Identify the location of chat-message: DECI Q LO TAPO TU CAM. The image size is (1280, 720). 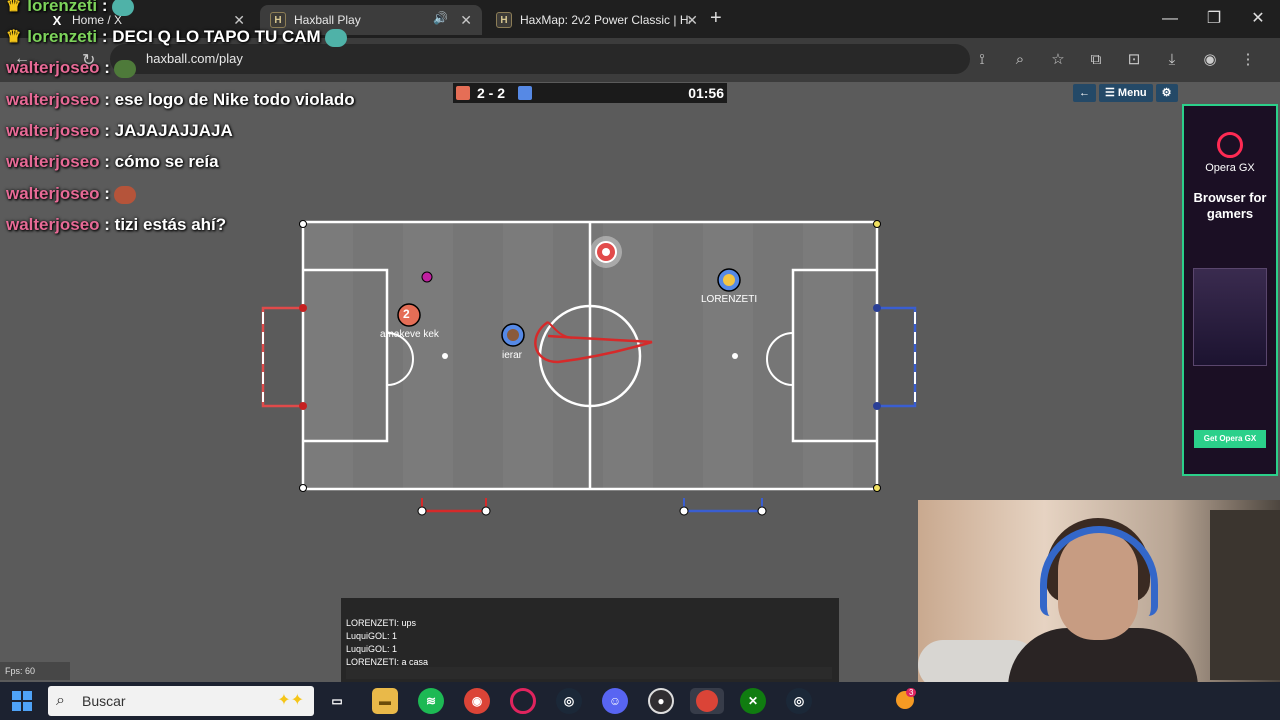
(214, 36).